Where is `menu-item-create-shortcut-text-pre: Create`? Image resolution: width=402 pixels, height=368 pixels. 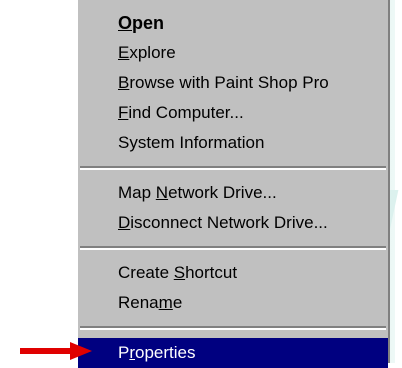
menu-item-create-shortcut-text-pre: Create is located at coordinates (146, 272).